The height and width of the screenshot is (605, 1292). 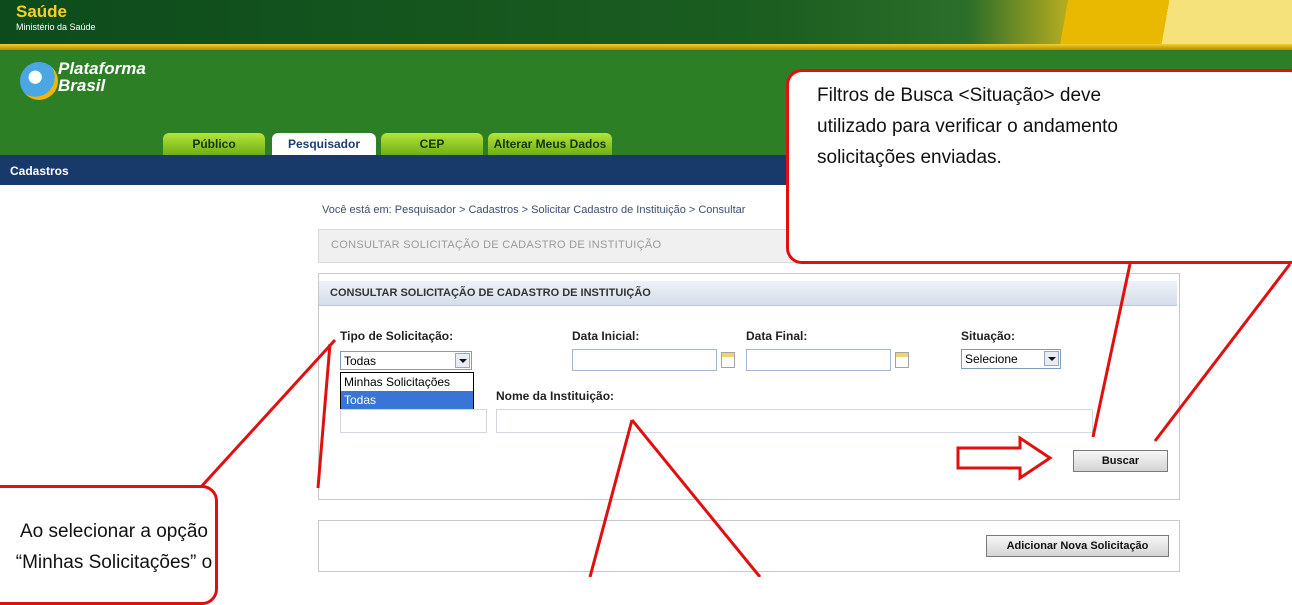 I want to click on callout-right-line-3: solicitações enviadas., so click(x=909, y=157).